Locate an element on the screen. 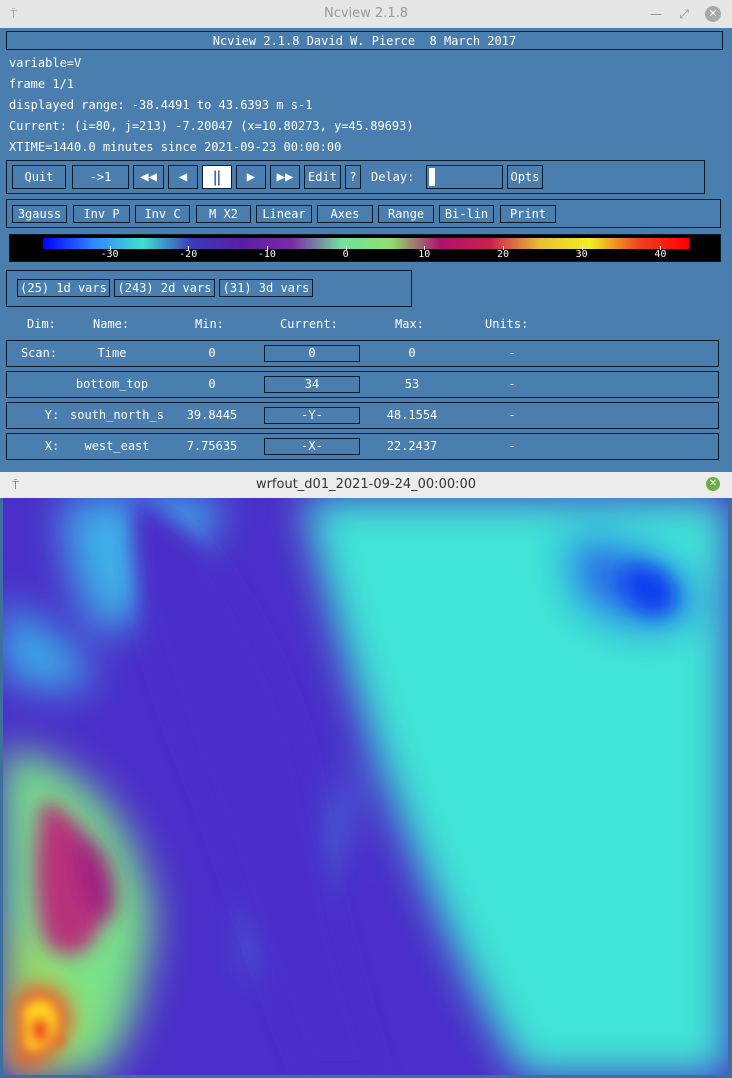  quit-button: Quit is located at coordinates (39, 177).